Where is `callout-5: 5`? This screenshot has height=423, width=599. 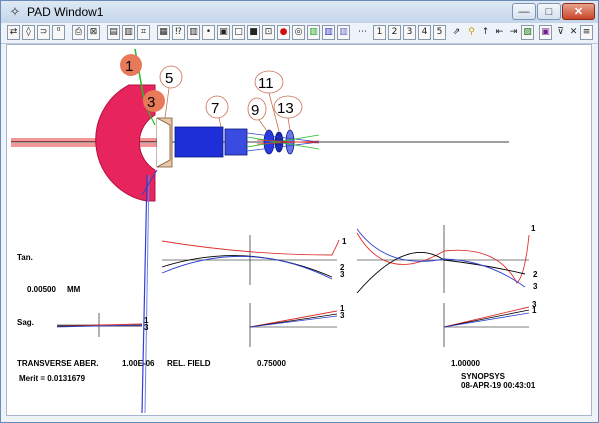 callout-5: 5 is located at coordinates (171, 92).